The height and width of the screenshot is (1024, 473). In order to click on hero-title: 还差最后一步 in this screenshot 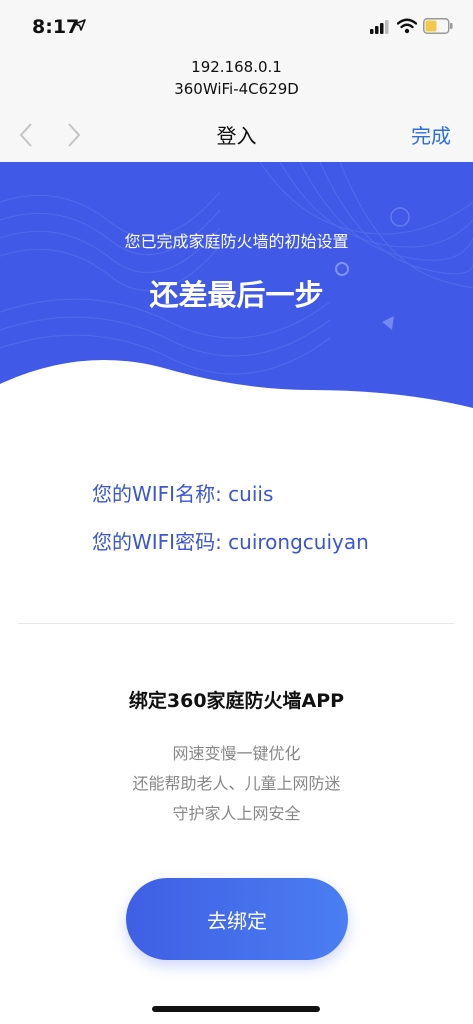, I will do `click(236, 295)`.